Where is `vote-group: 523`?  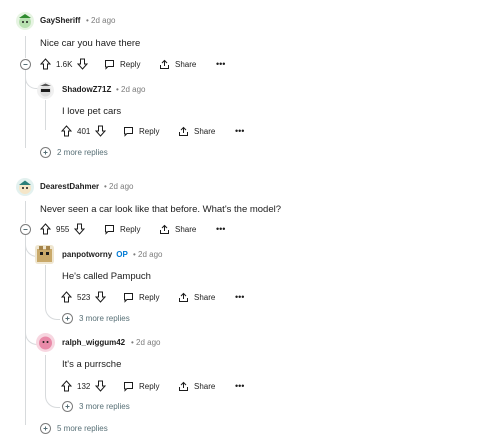
vote-group: 523 is located at coordinates (86, 297).